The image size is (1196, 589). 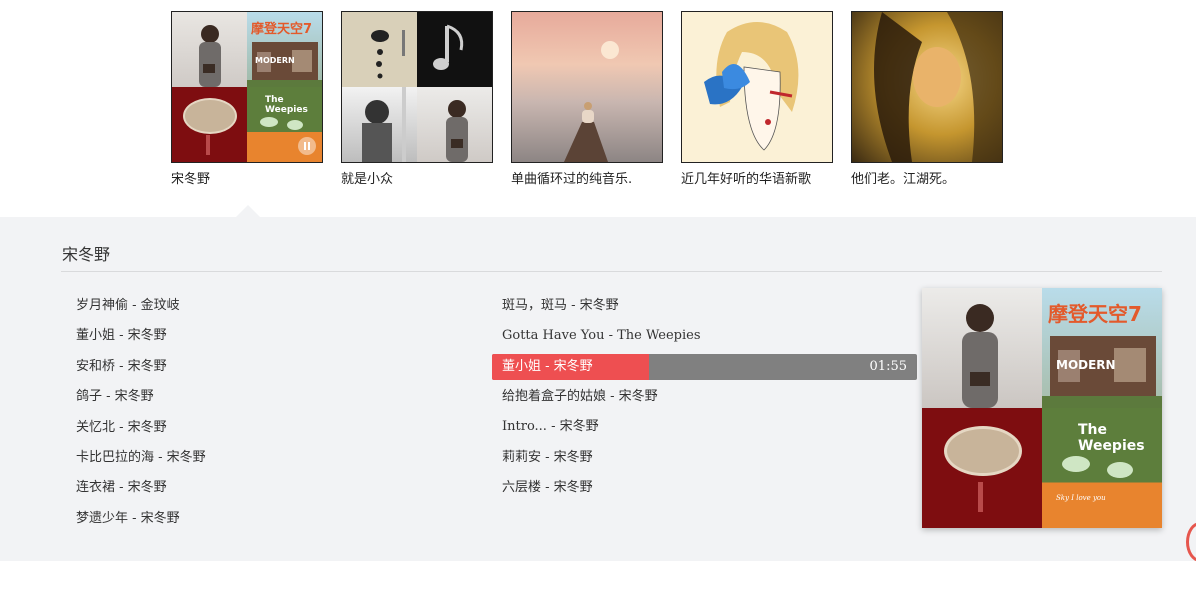 I want to click on playlist-card-5: 他们老。江湖死。, so click(x=927, y=99).